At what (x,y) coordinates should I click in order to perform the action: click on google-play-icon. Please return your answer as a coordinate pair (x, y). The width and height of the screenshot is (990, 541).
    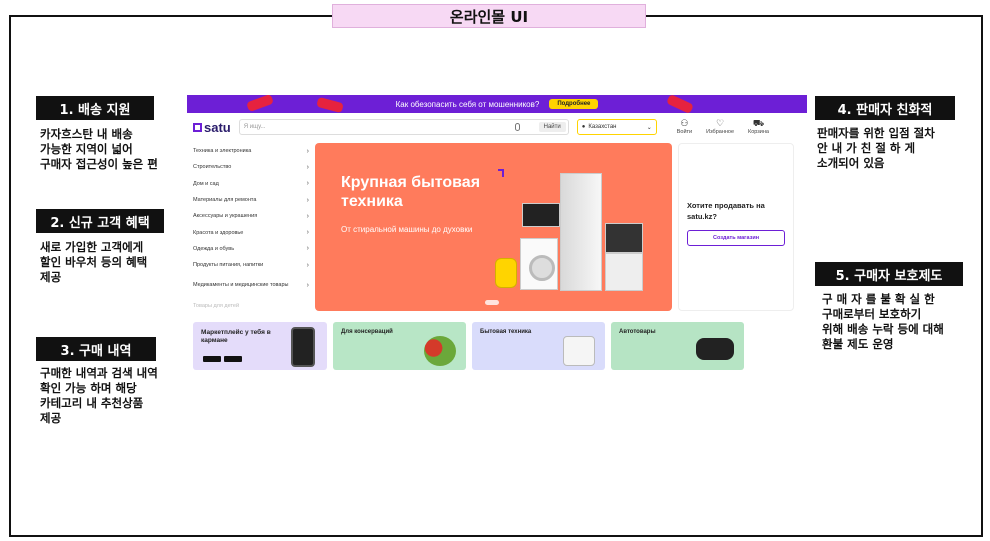
    Looking at the image, I should click on (212, 358).